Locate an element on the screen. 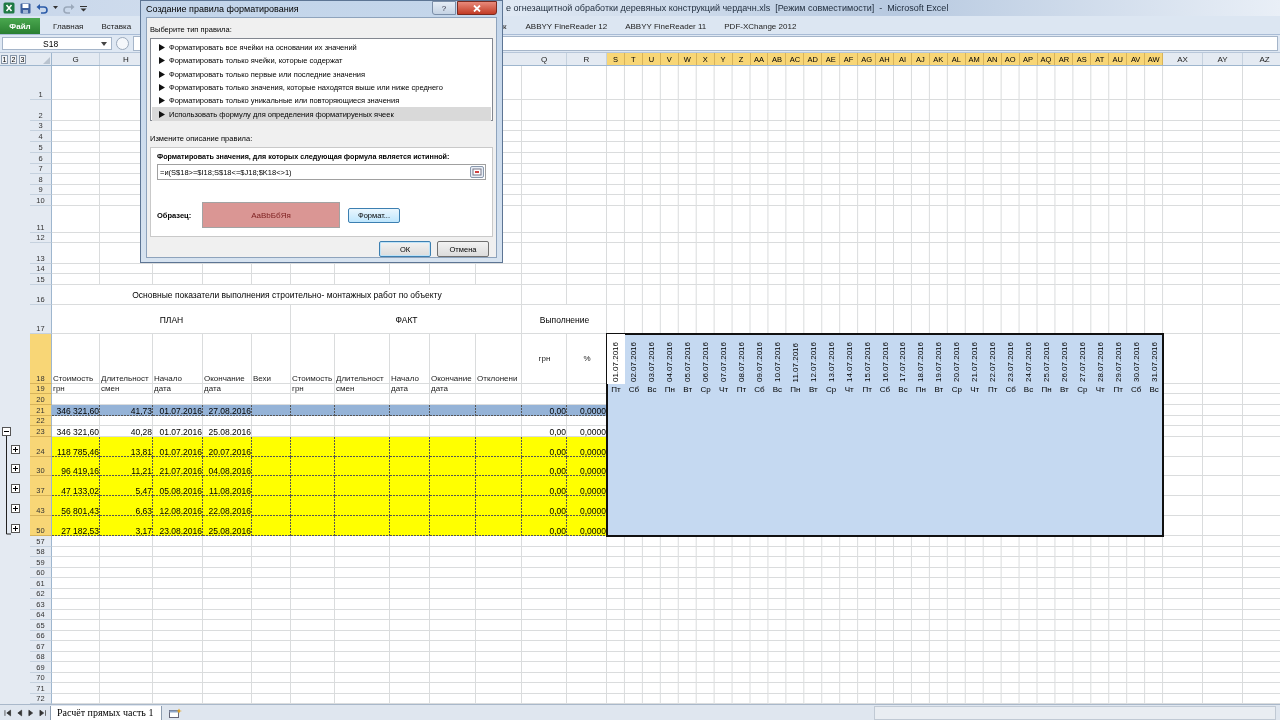  last-sheet-icon is located at coordinates (42, 713).